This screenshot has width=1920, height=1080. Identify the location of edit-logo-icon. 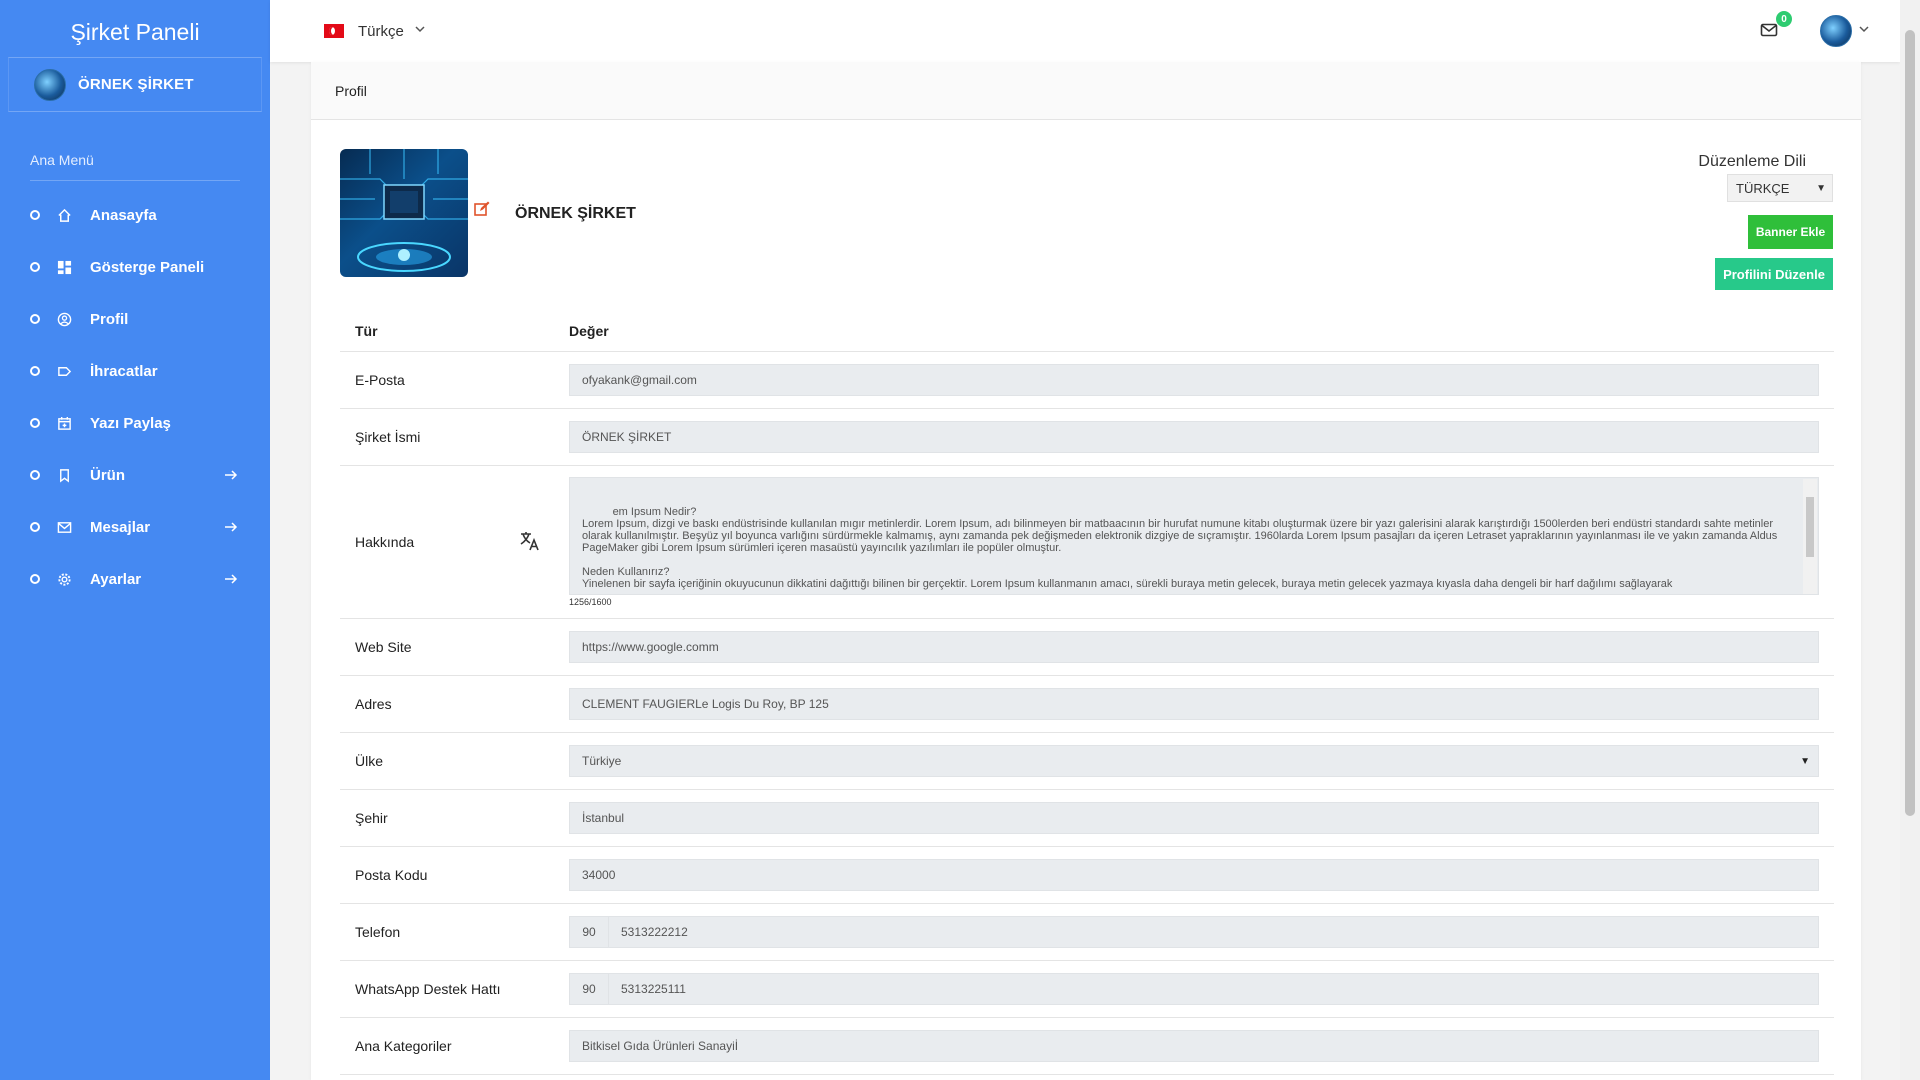
(482, 209).